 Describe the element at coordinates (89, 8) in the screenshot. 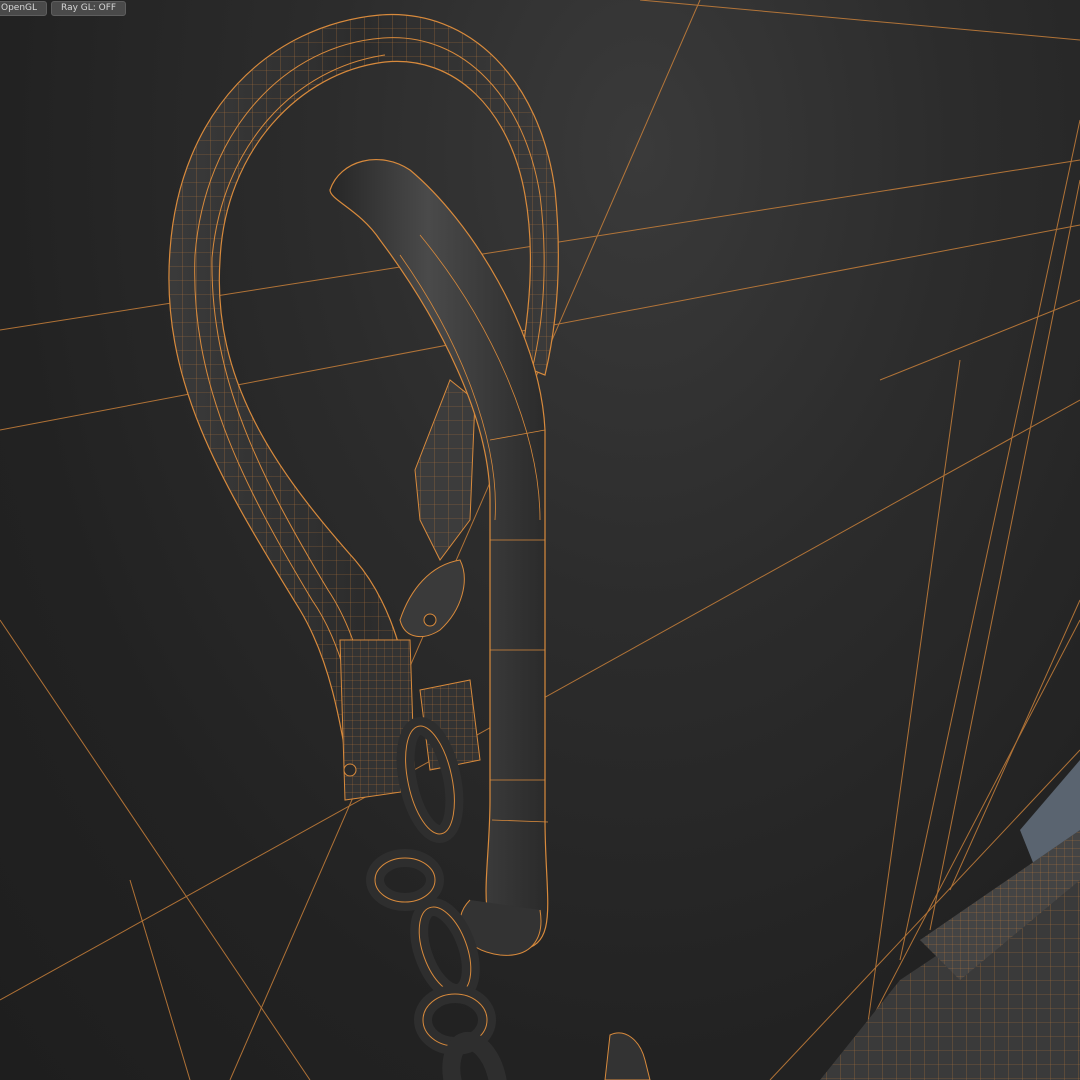

I see `raygl-toggle: Ray GL: OFF` at that location.